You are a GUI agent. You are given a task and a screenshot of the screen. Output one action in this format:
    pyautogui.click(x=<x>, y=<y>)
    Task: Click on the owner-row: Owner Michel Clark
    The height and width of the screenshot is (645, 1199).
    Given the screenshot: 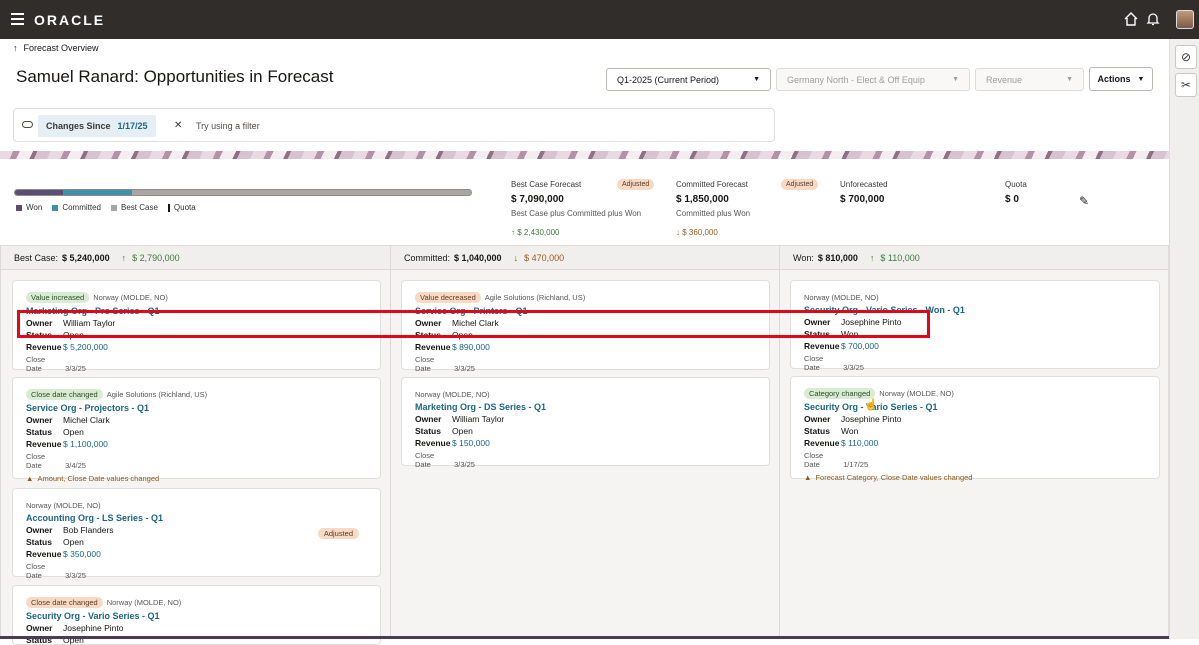 What is the action you would take?
    pyautogui.click(x=68, y=420)
    